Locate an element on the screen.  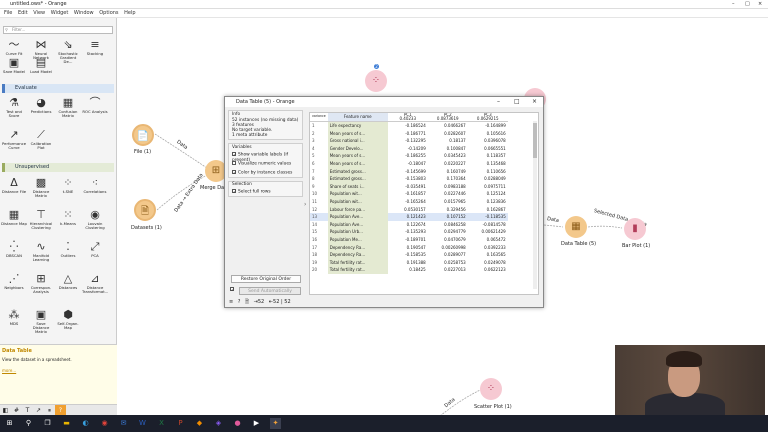
orange-app-icon: ✦ is located at coordinates (275, 423).